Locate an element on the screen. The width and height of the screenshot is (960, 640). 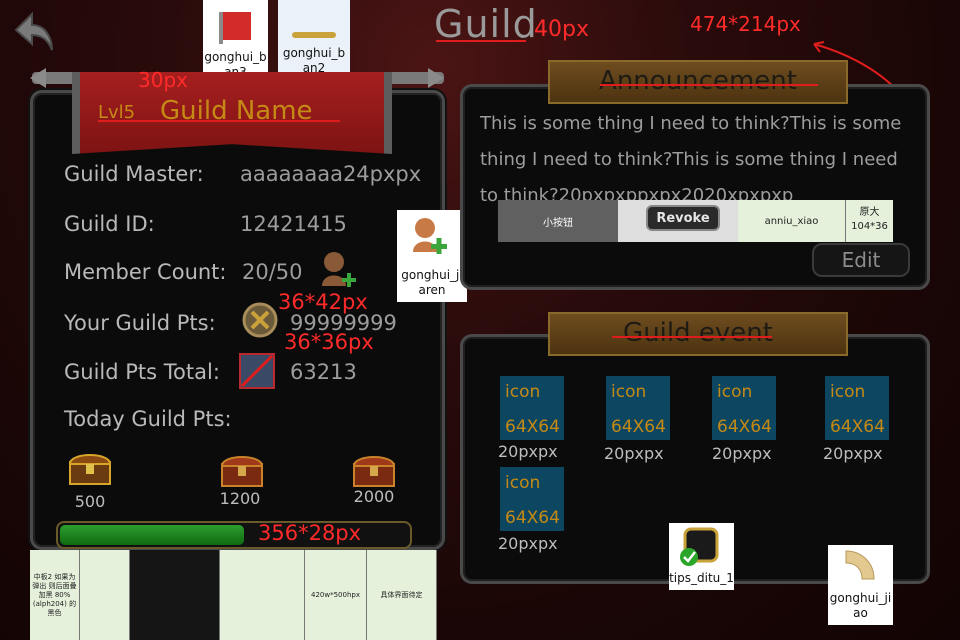
corner-ornament-icon is located at coordinates (860, 565).